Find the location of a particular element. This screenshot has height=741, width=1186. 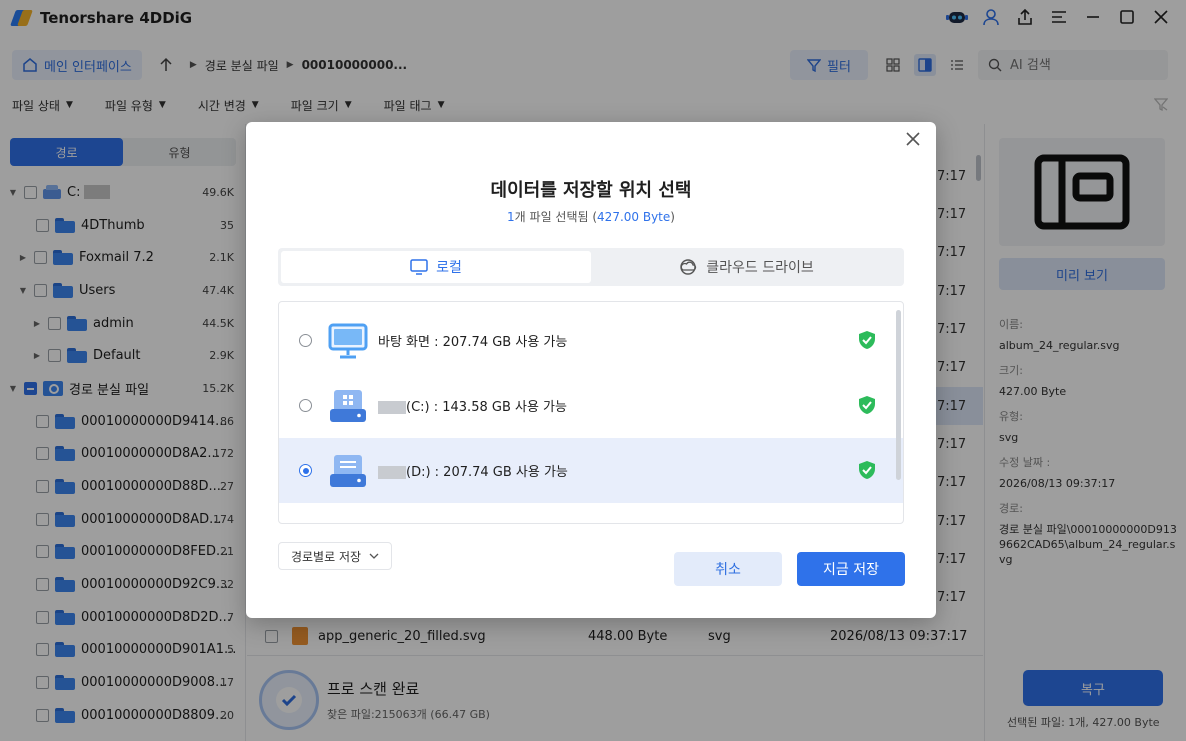

drive-option-c: (C:) : 143.58 GB 사용 가능 is located at coordinates (591, 405).